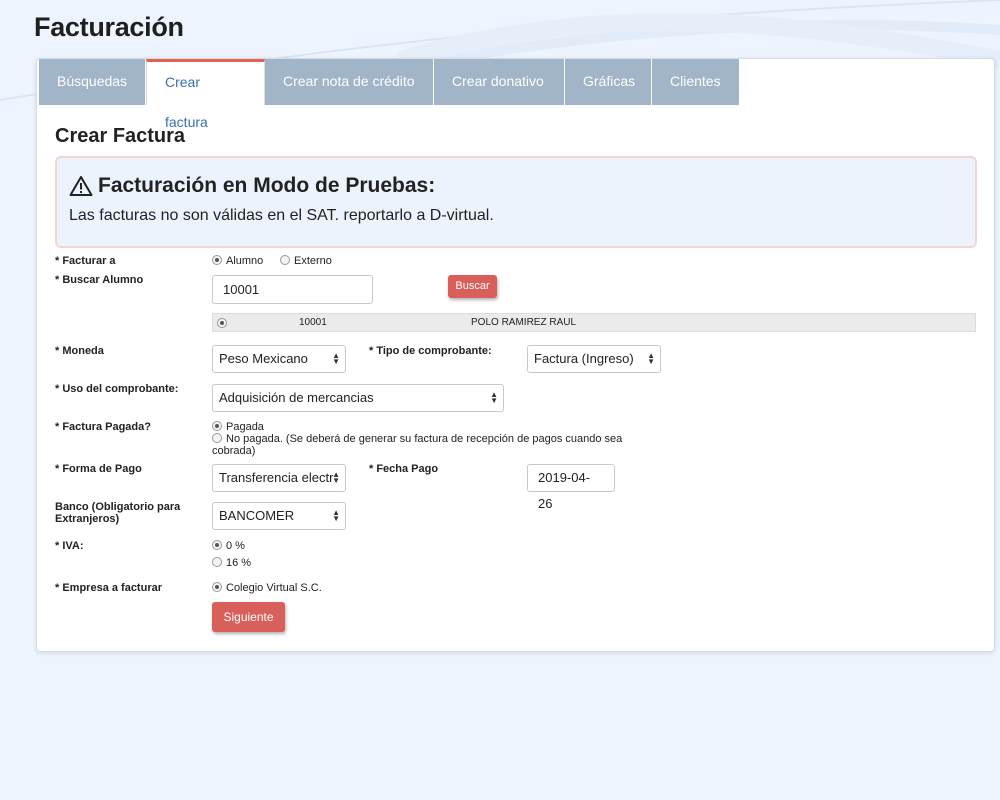 This screenshot has width=1000, height=800. Describe the element at coordinates (279, 516) in the screenshot. I see `banco-select: BANCOMER ▲ ▼` at that location.